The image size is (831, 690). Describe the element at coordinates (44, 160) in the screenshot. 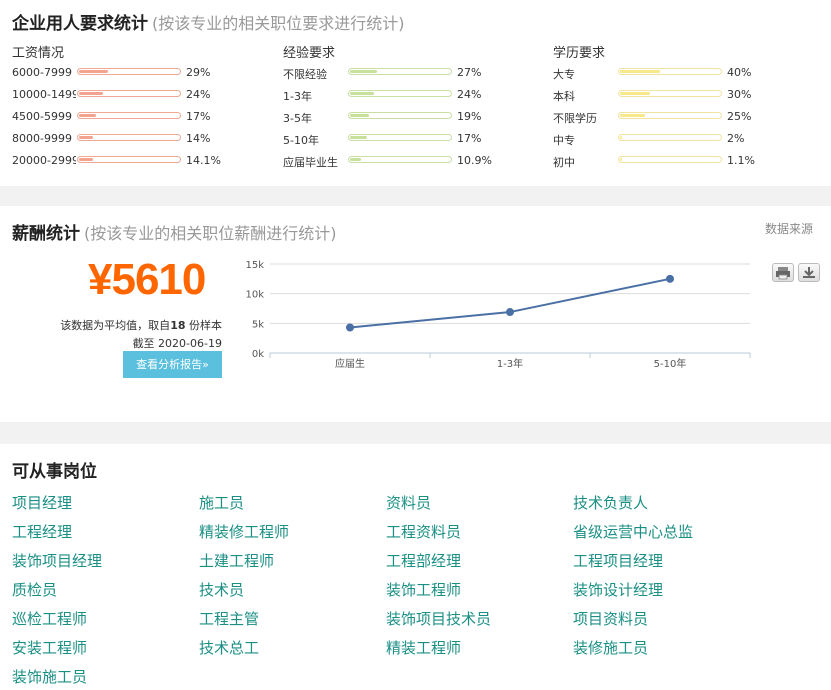

I see `salary-row-label: 20000-29999` at that location.